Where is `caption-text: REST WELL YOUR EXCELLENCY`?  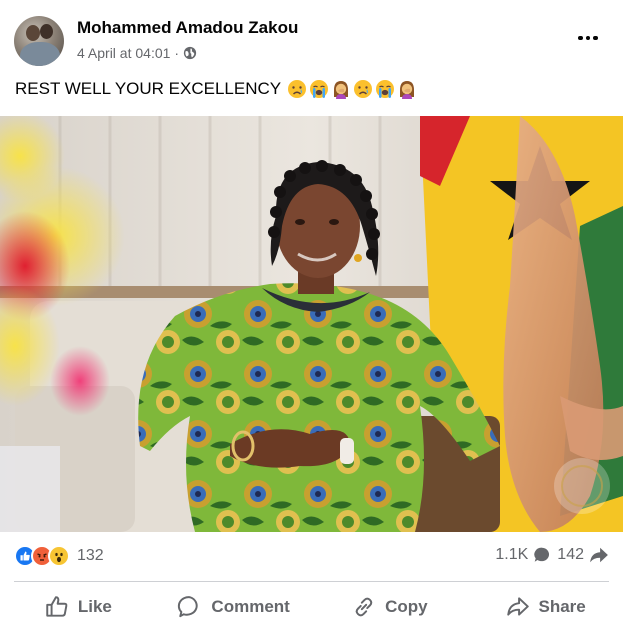
caption-text: REST WELL YOUR EXCELLENCY is located at coordinates (148, 88).